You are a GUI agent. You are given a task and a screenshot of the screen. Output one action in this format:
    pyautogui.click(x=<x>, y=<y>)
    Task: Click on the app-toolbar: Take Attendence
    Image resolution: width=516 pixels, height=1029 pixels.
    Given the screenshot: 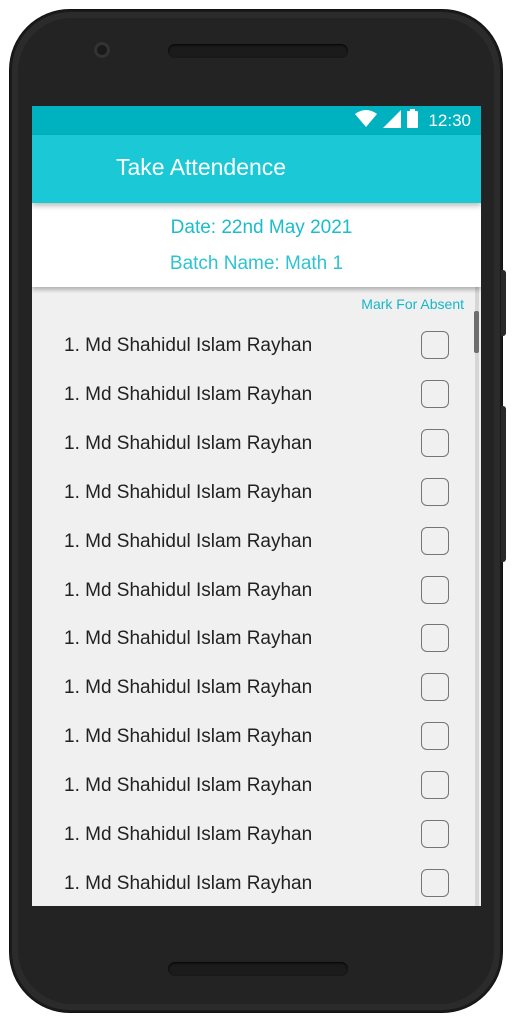 What is the action you would take?
    pyautogui.click(x=256, y=169)
    